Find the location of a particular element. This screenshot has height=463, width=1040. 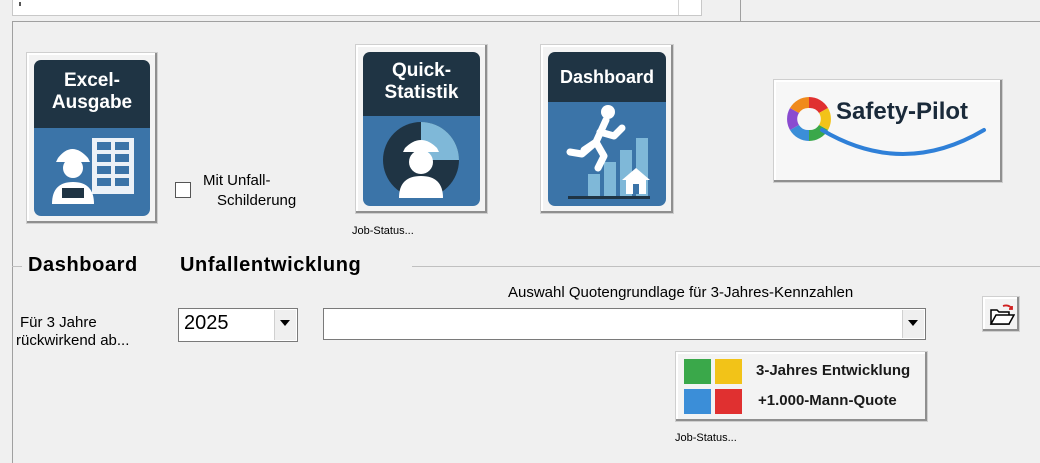

top-field-mark is located at coordinates (20, 4).